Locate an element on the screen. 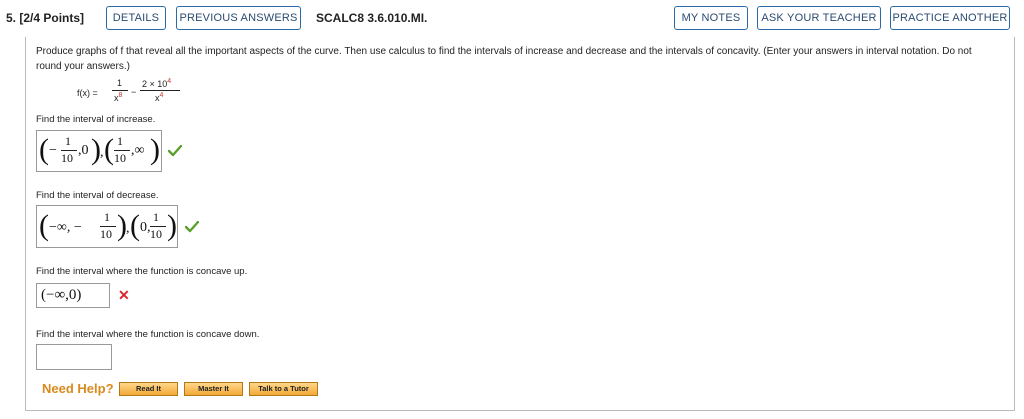 The image size is (1024, 419). term2-numerator: 2 × 104 is located at coordinates (157, 83).